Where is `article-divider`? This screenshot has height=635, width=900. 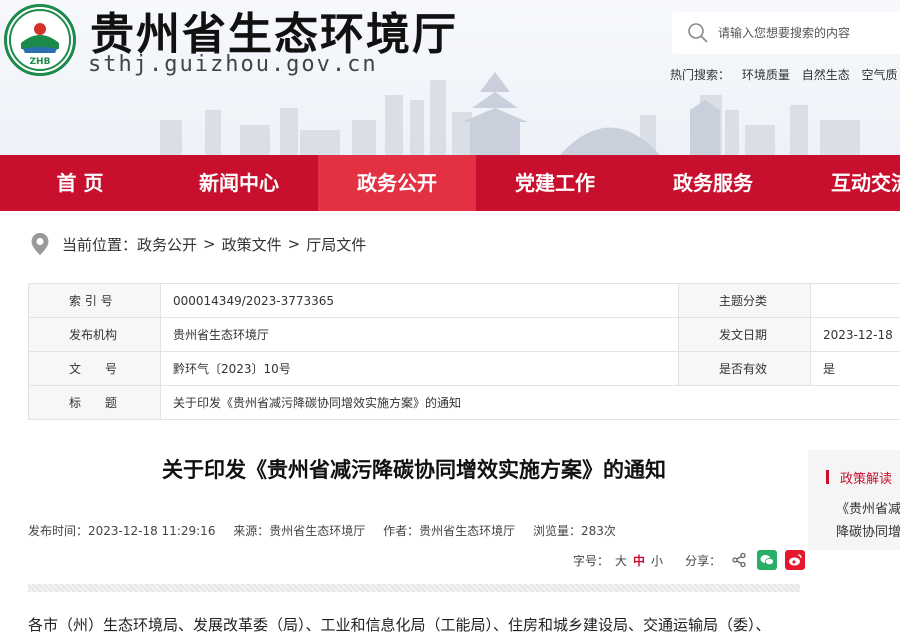 article-divider is located at coordinates (414, 588).